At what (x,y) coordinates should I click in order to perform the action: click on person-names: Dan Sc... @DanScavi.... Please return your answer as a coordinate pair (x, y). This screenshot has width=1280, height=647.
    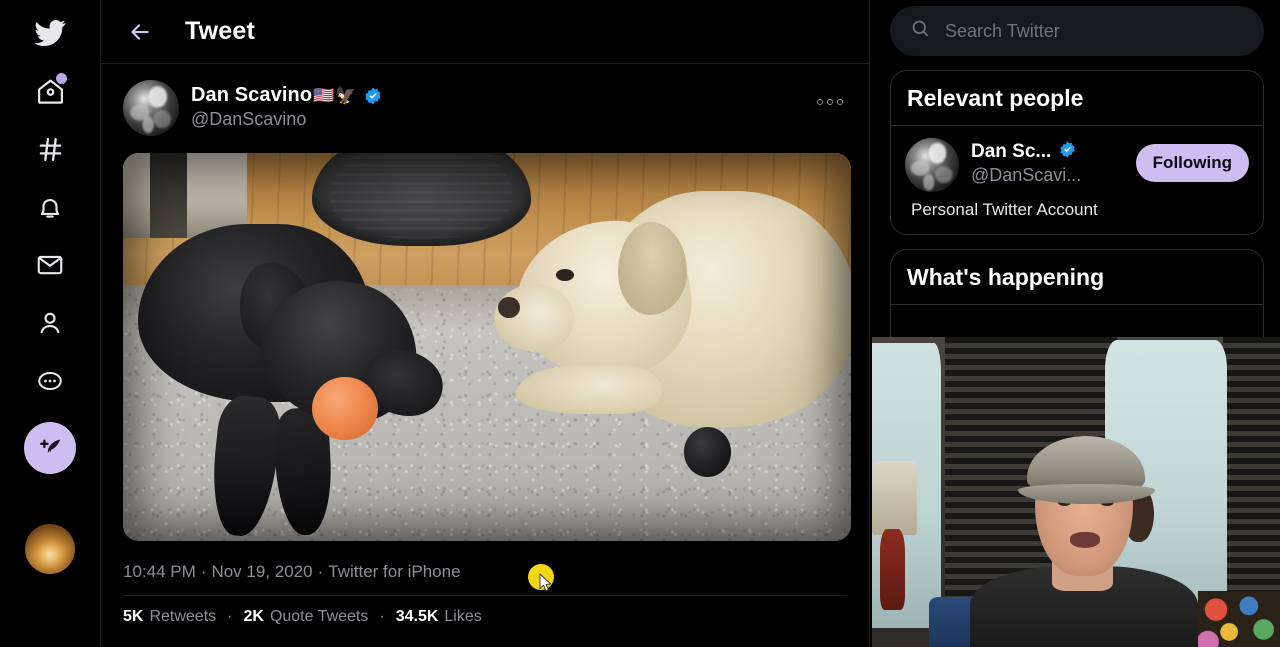
    Looking at the image, I should click on (1047, 162).